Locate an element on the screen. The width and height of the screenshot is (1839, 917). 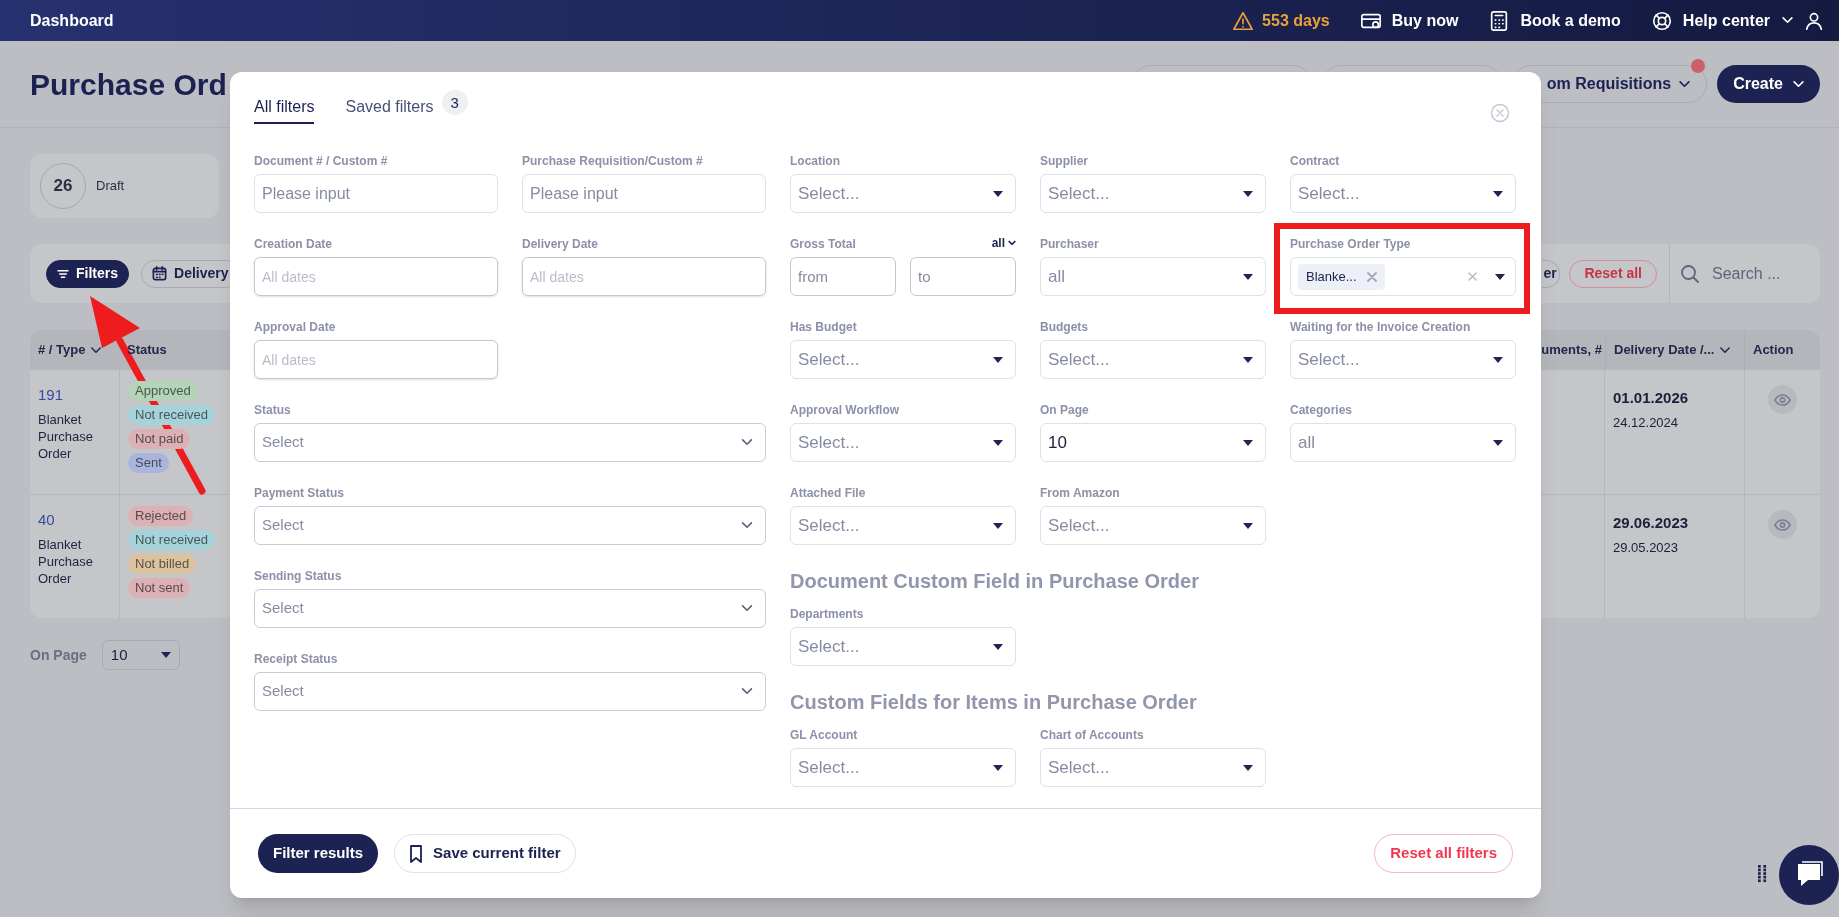
create-button: Create is located at coordinates (1768, 84).